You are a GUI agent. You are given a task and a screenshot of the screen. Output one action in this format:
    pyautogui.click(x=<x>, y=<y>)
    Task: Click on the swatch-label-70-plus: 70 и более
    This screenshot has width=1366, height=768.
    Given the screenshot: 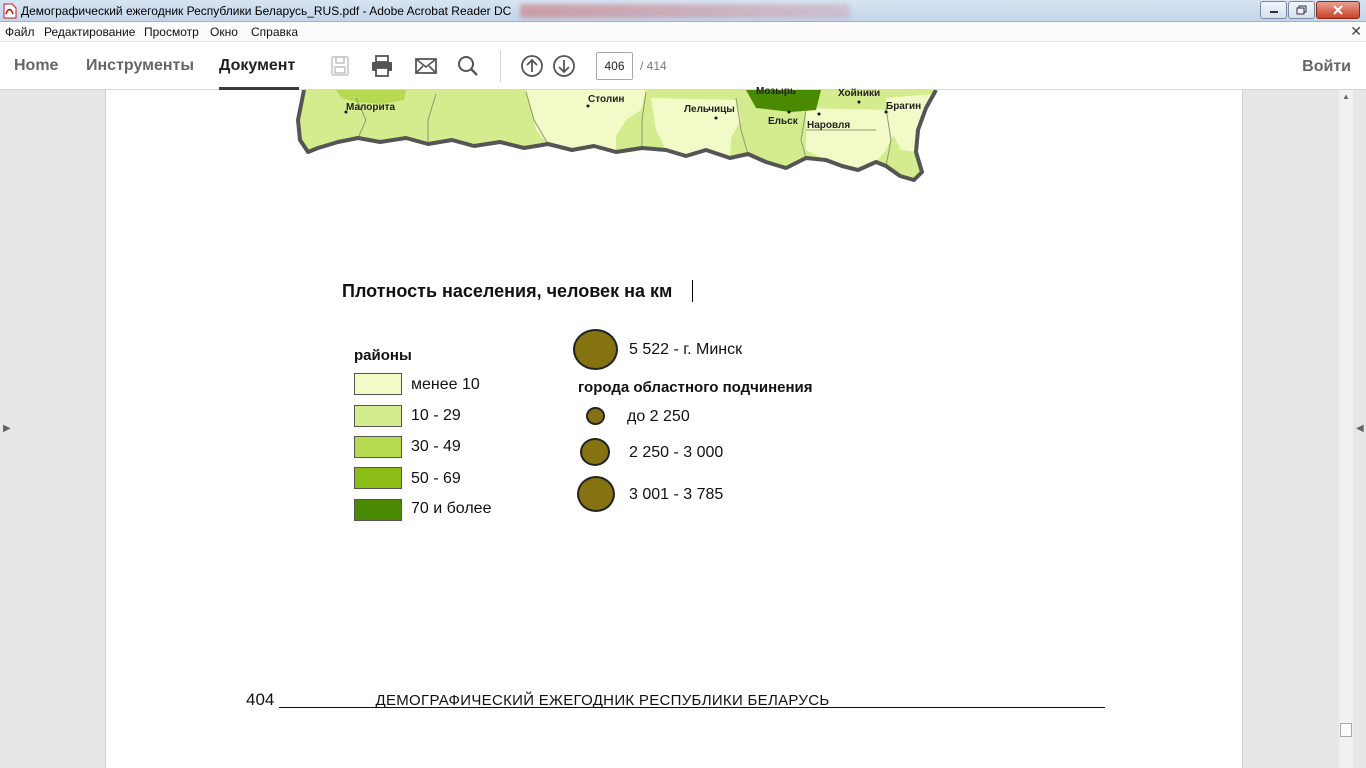 What is the action you would take?
    pyautogui.click(x=451, y=508)
    